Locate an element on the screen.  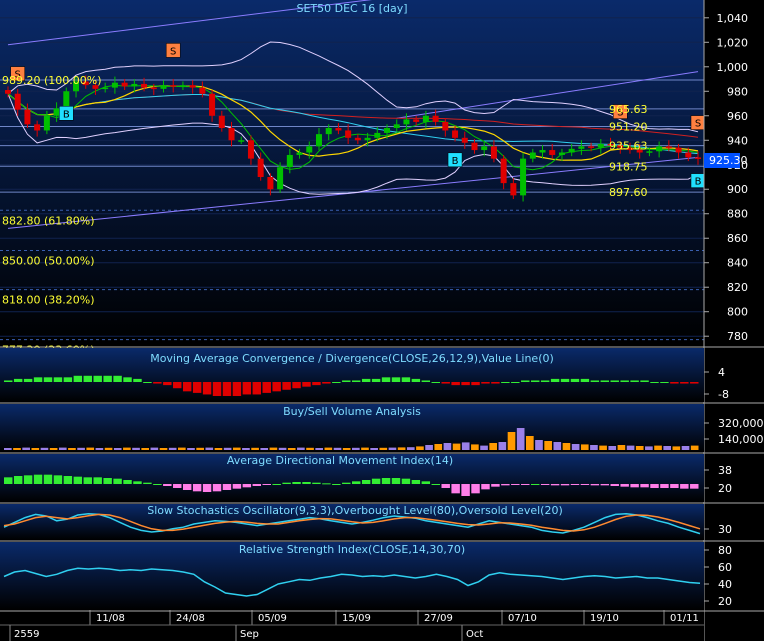
adx-pane: Average Directional Movement Index(14) is located at coordinates (352, 478).